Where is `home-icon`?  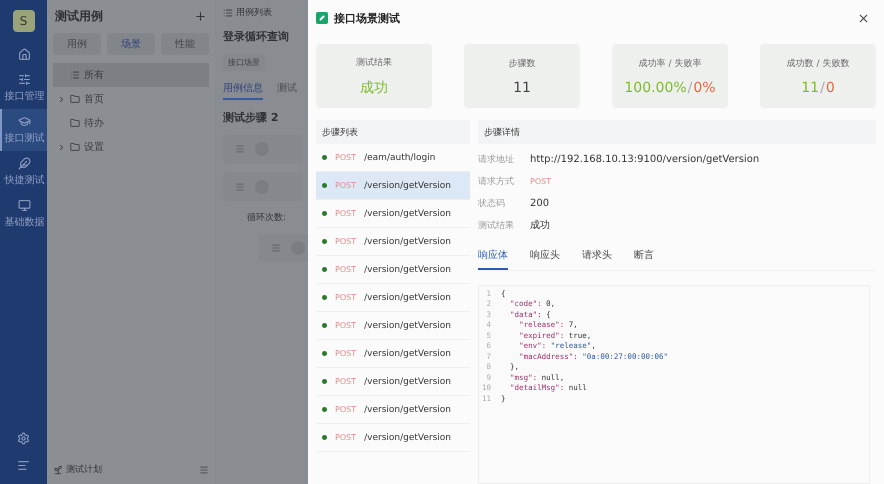
home-icon is located at coordinates (24, 54).